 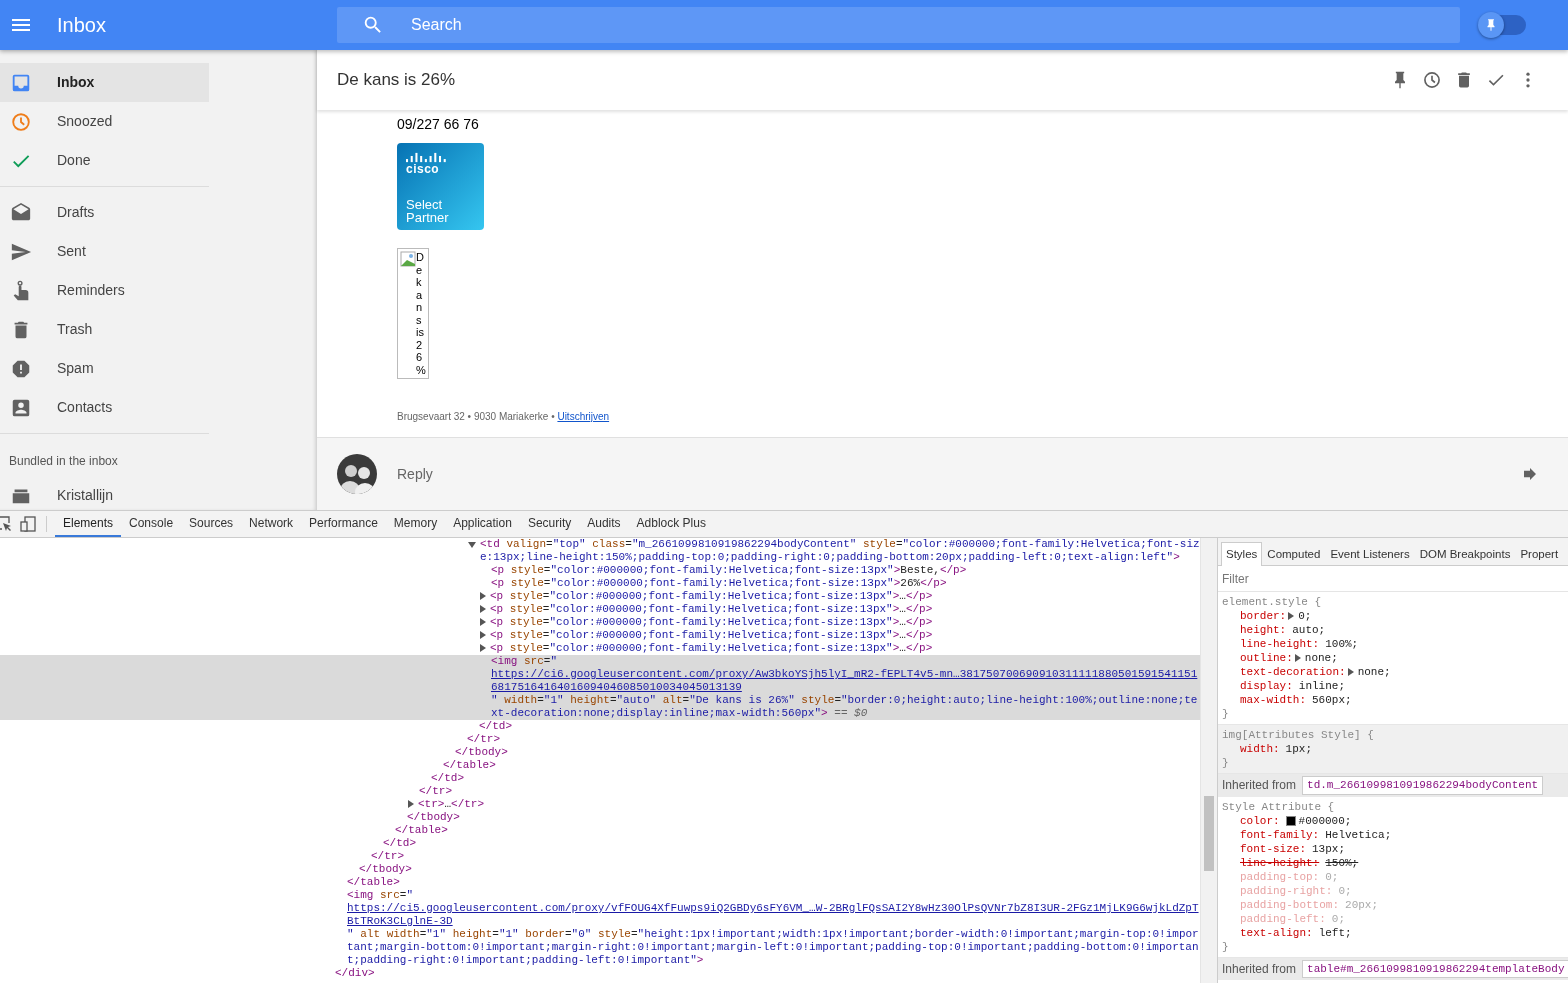 What do you see at coordinates (396, 80) in the screenshot?
I see `message-subject: De kans is 26%` at bounding box center [396, 80].